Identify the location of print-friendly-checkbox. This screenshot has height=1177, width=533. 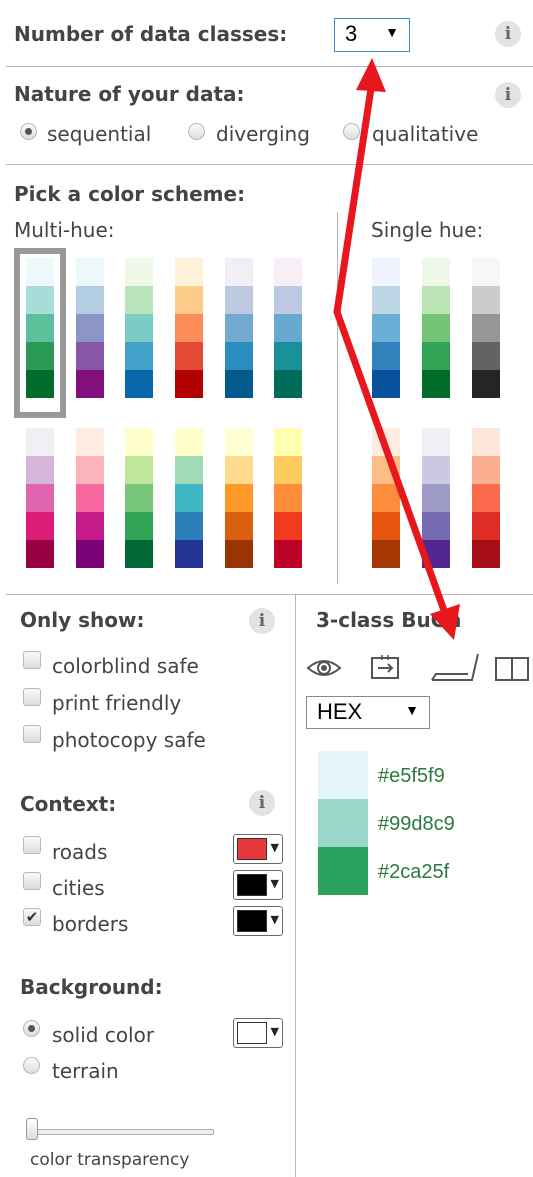
(32, 697).